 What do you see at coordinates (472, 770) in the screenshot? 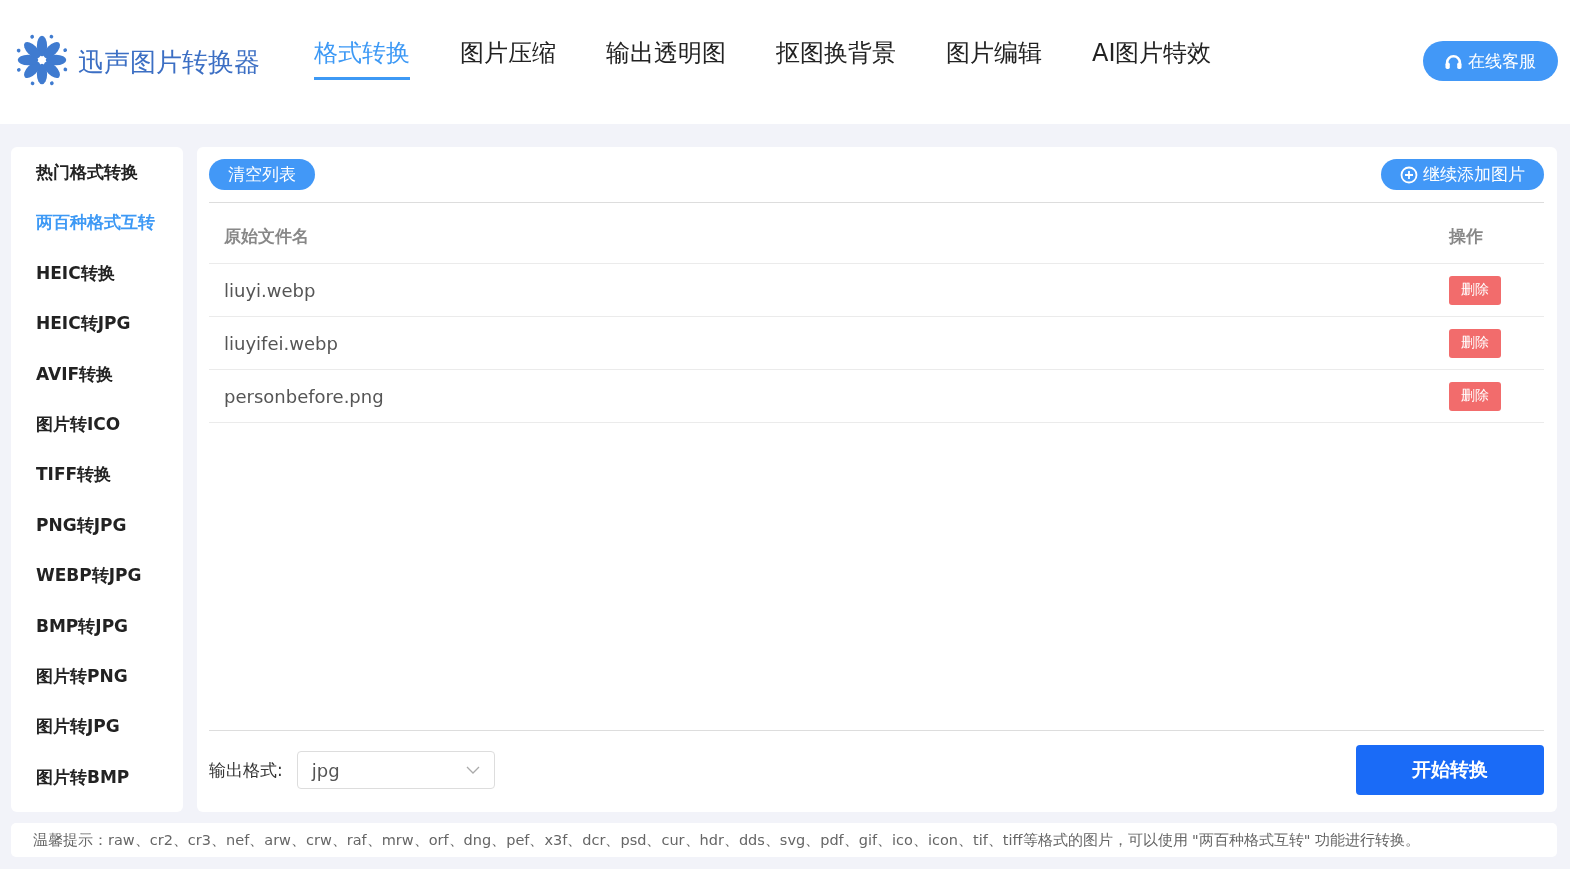
I see `chevron-down-icon` at bounding box center [472, 770].